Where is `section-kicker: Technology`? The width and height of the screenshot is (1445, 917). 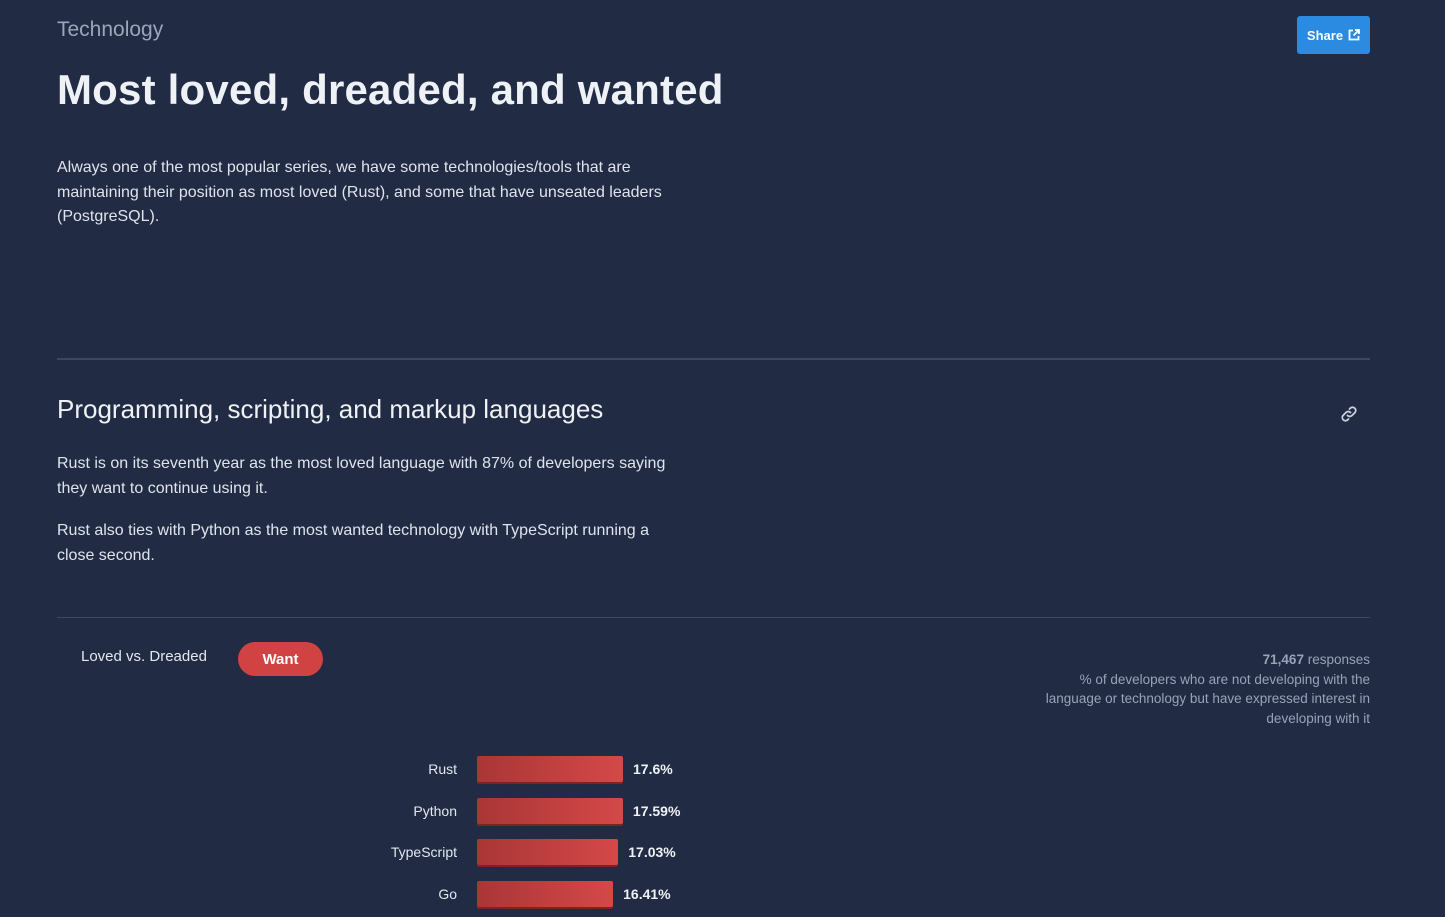 section-kicker: Technology is located at coordinates (110, 29).